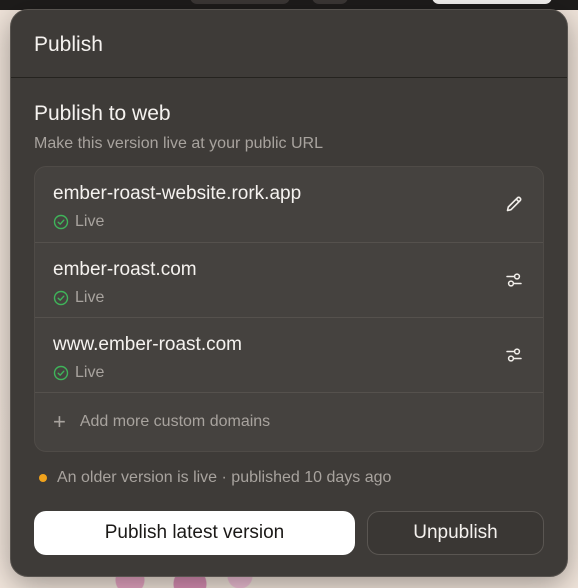 This screenshot has width=578, height=588. What do you see at coordinates (289, 422) in the screenshot?
I see `add-custom-domain-button: + Add more custom domains` at bounding box center [289, 422].